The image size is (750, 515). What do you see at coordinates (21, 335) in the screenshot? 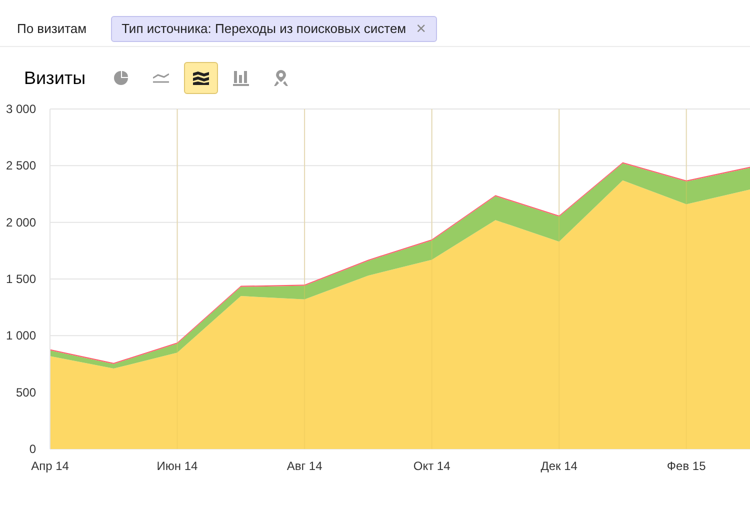
I see `y-axis-label: 1 000` at bounding box center [21, 335].